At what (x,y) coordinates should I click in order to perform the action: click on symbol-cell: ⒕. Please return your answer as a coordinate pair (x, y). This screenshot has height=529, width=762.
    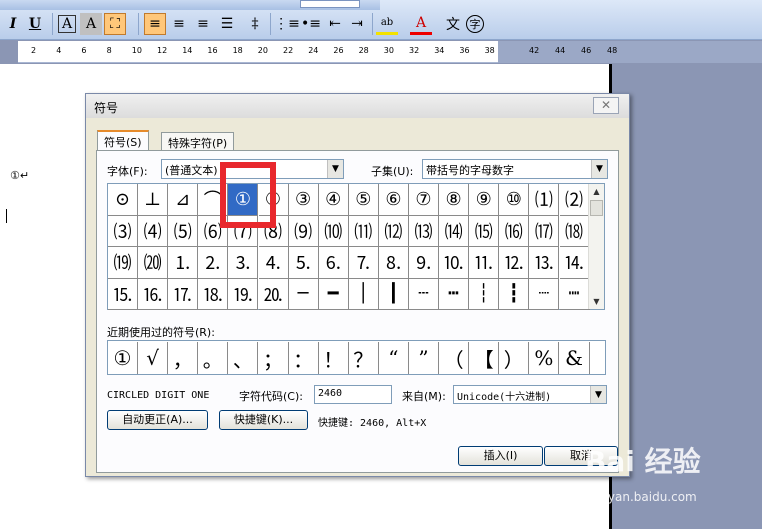
    Looking at the image, I should click on (574, 263).